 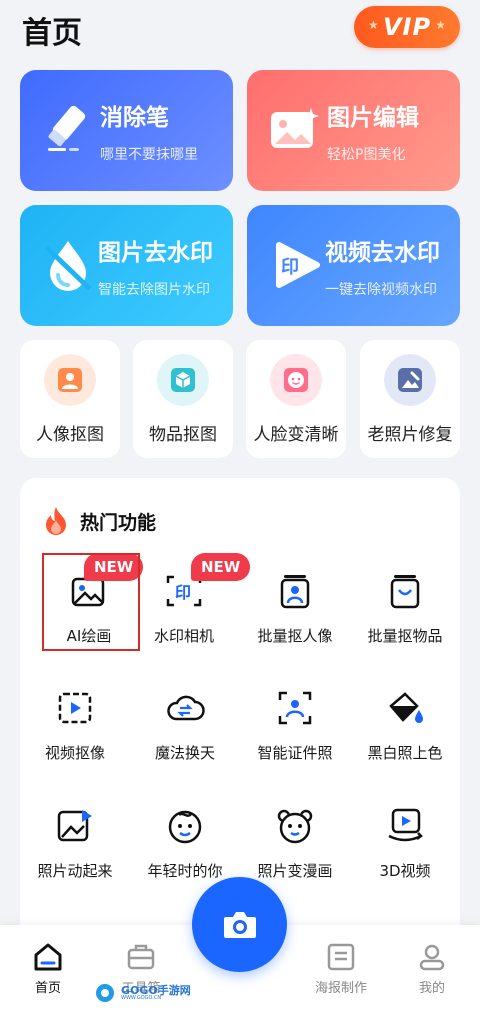 What do you see at coordinates (70, 435) in the screenshot?
I see `tool-label: 人像抠图` at bounding box center [70, 435].